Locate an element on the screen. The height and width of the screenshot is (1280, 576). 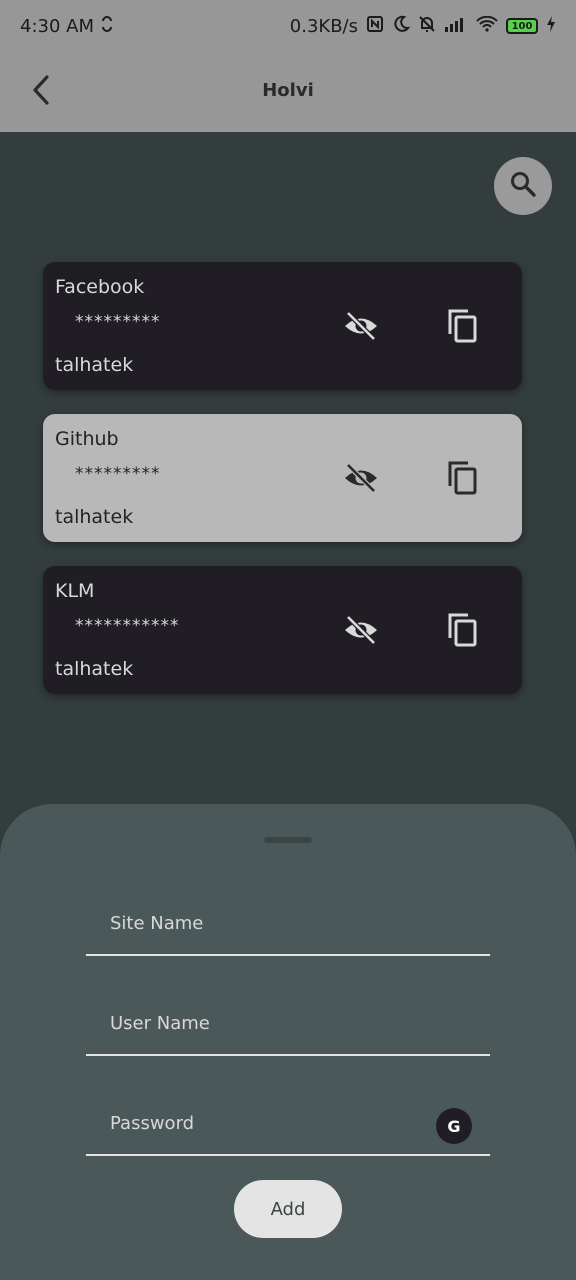
password-card-github: Github ********* talhatek is located at coordinates (282, 478).